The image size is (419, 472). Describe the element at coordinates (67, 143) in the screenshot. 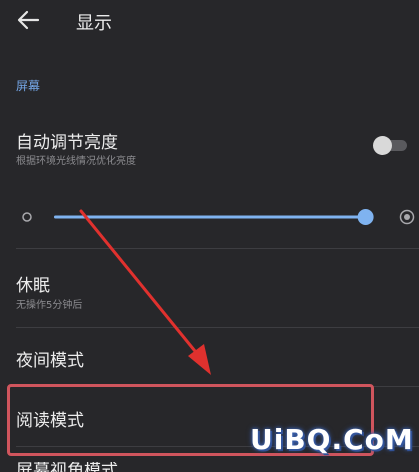

I see `auto-brightness-label: 自动调节亮度` at that location.